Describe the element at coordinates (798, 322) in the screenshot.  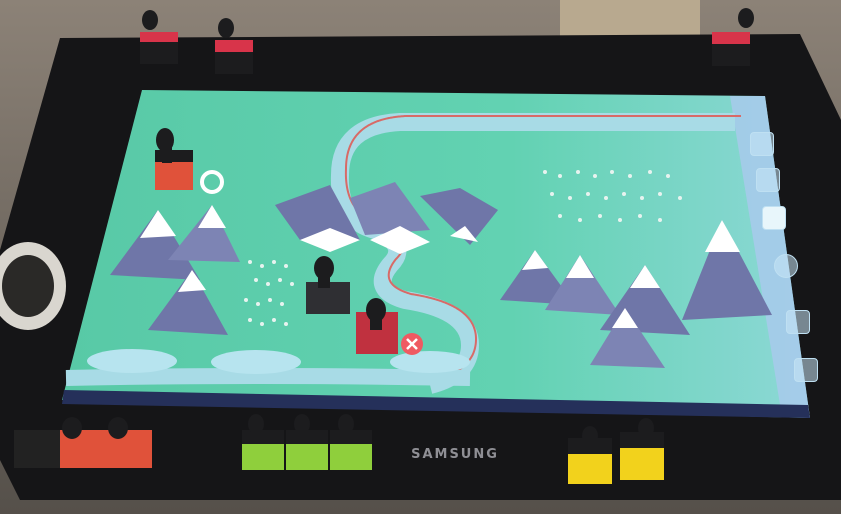
I see `arrow-icon` at that location.